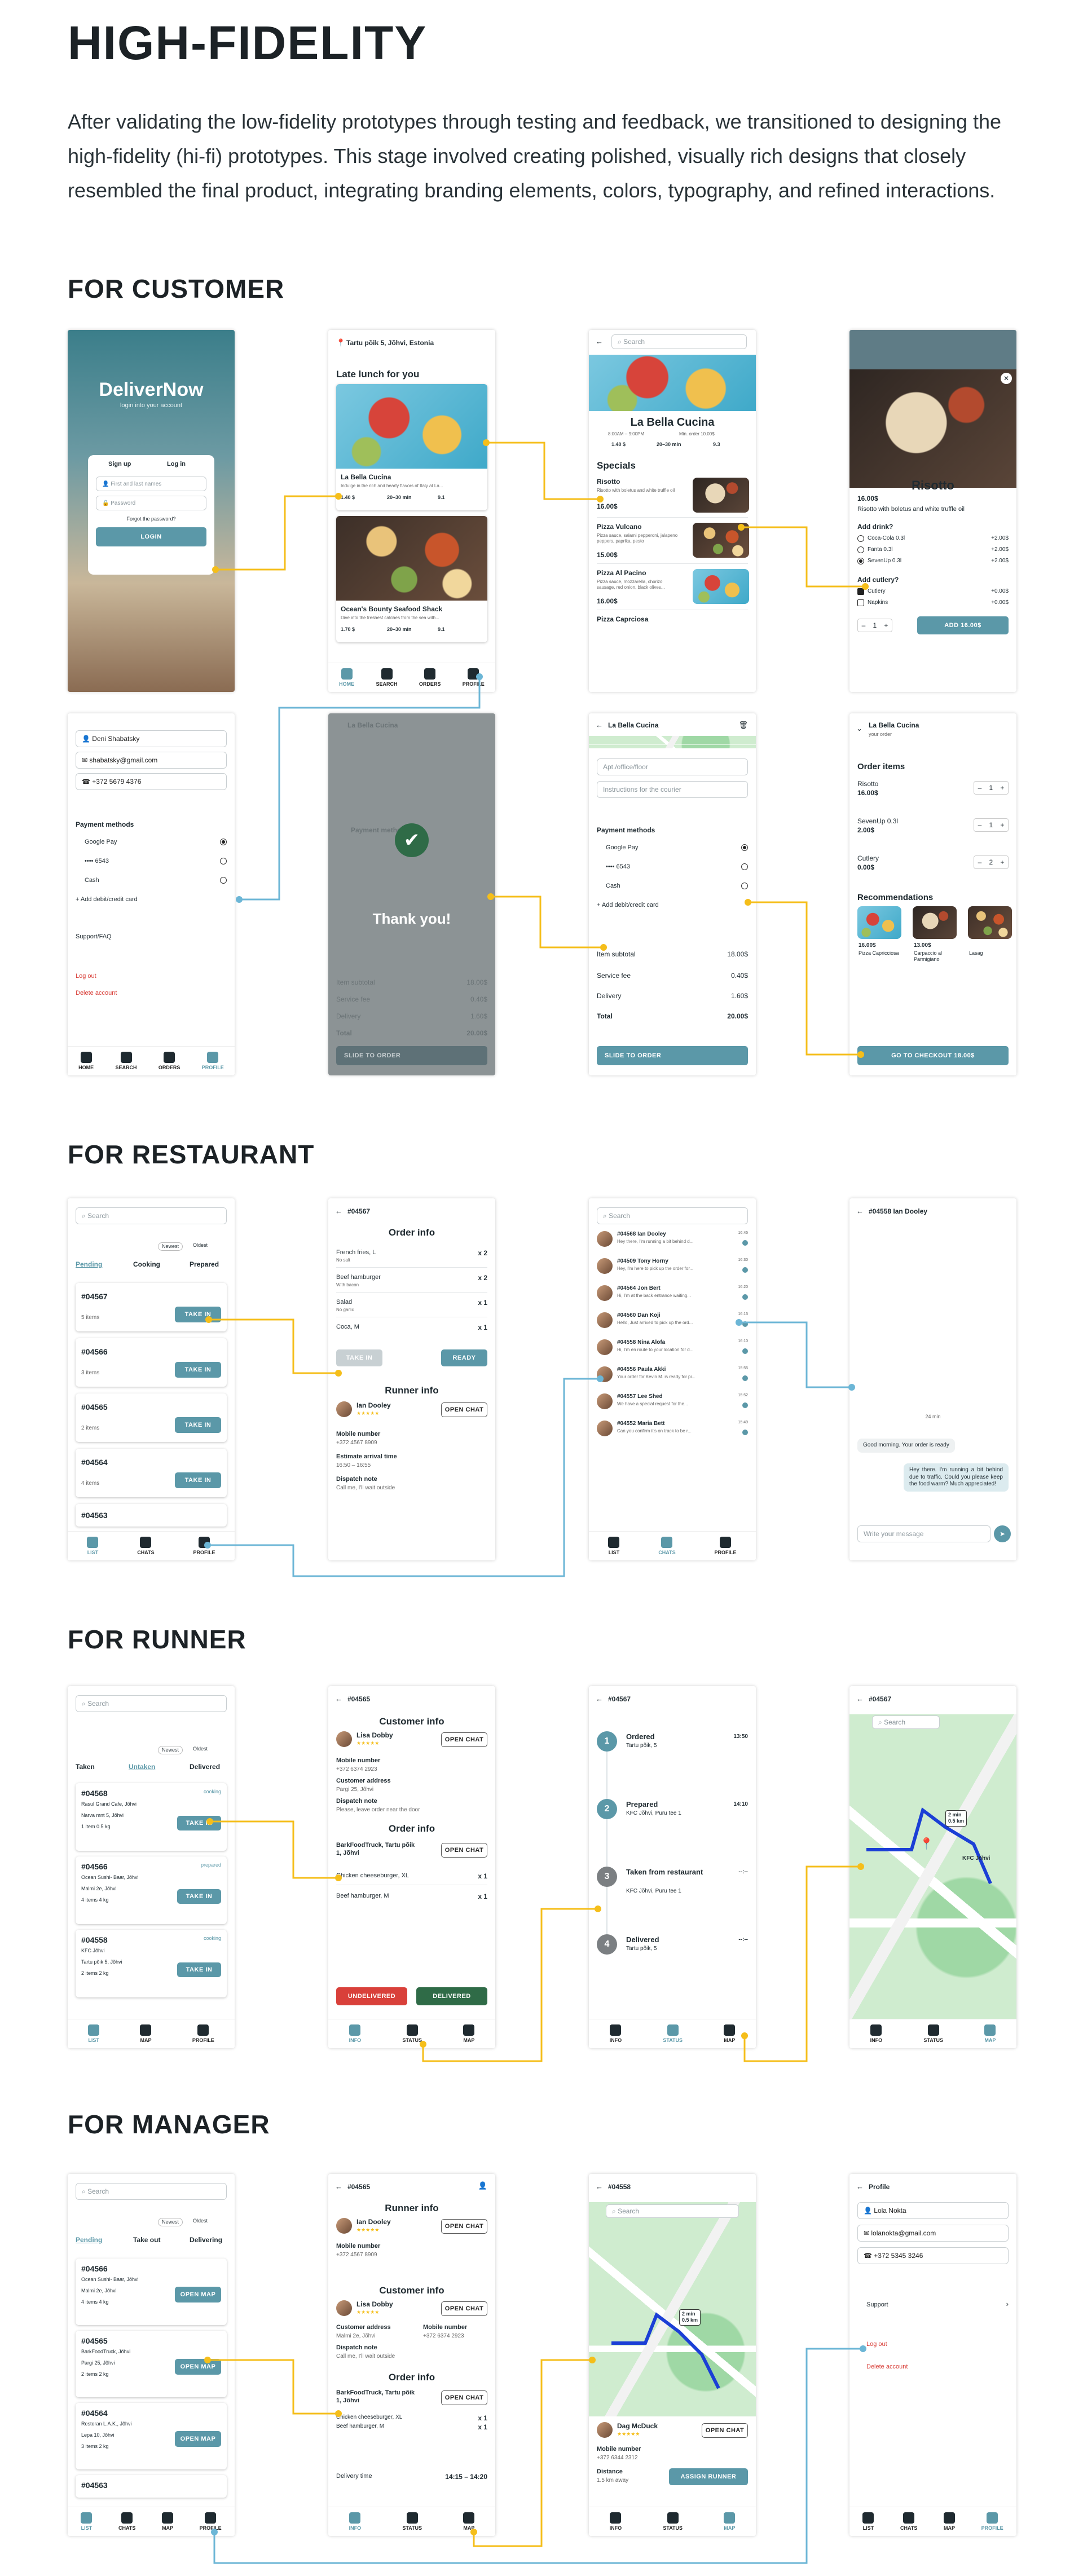  I want to click on menu-item: Pizza Caprciosa, so click(622, 619).